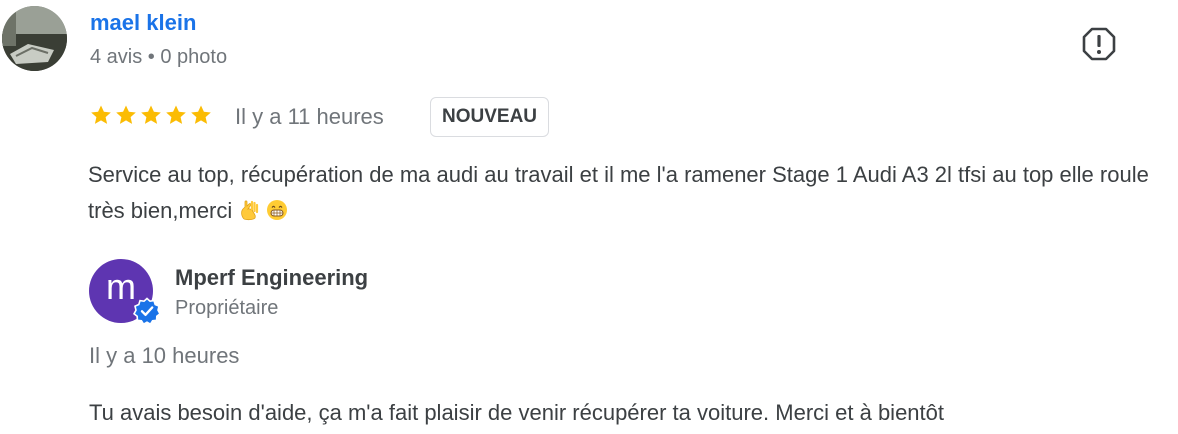 This screenshot has height=434, width=1178. Describe the element at coordinates (250, 210) in the screenshot. I see `ok-hand-emoji` at that location.